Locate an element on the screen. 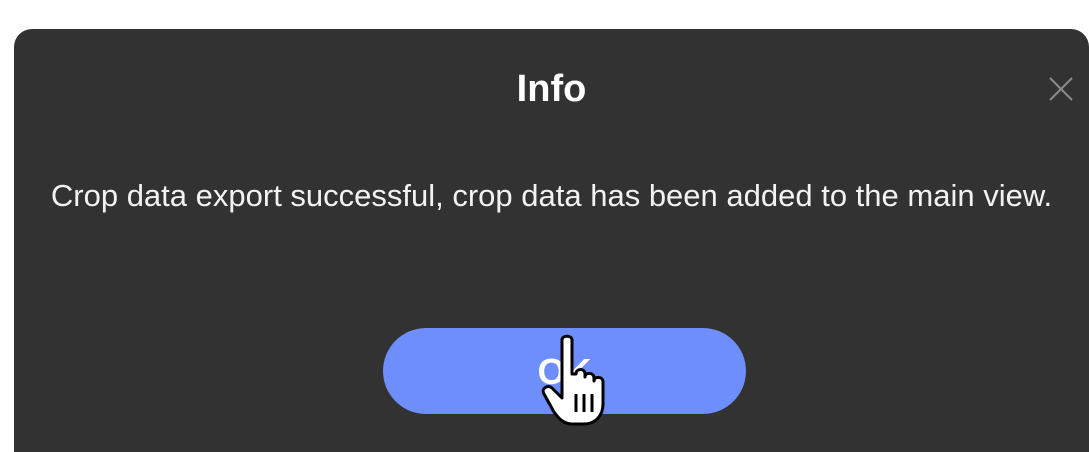 Image resolution: width=1089 pixels, height=452 pixels. close-button is located at coordinates (1061, 89).